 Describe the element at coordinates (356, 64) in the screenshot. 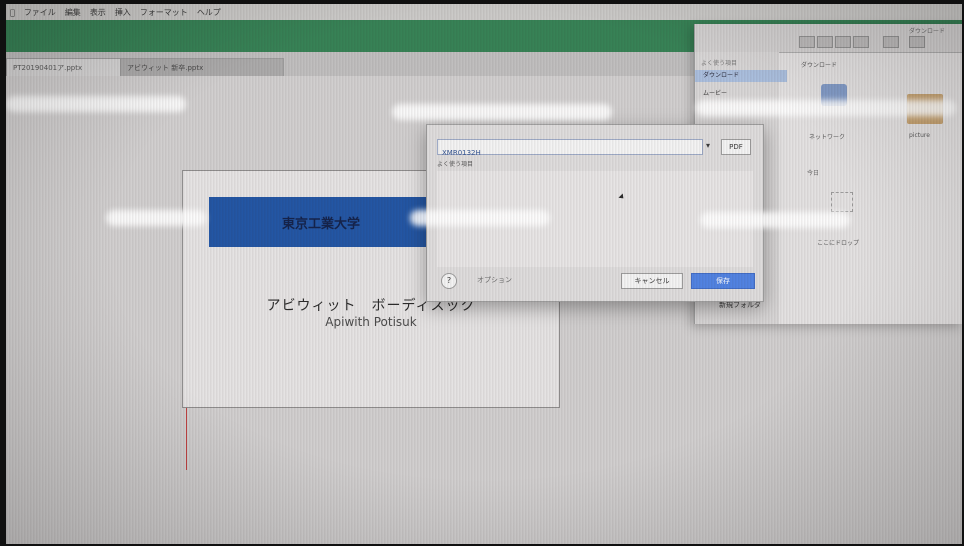

I see `document-tabs: PT20190401ア.pptx アビウィット 新卒.pptx` at that location.